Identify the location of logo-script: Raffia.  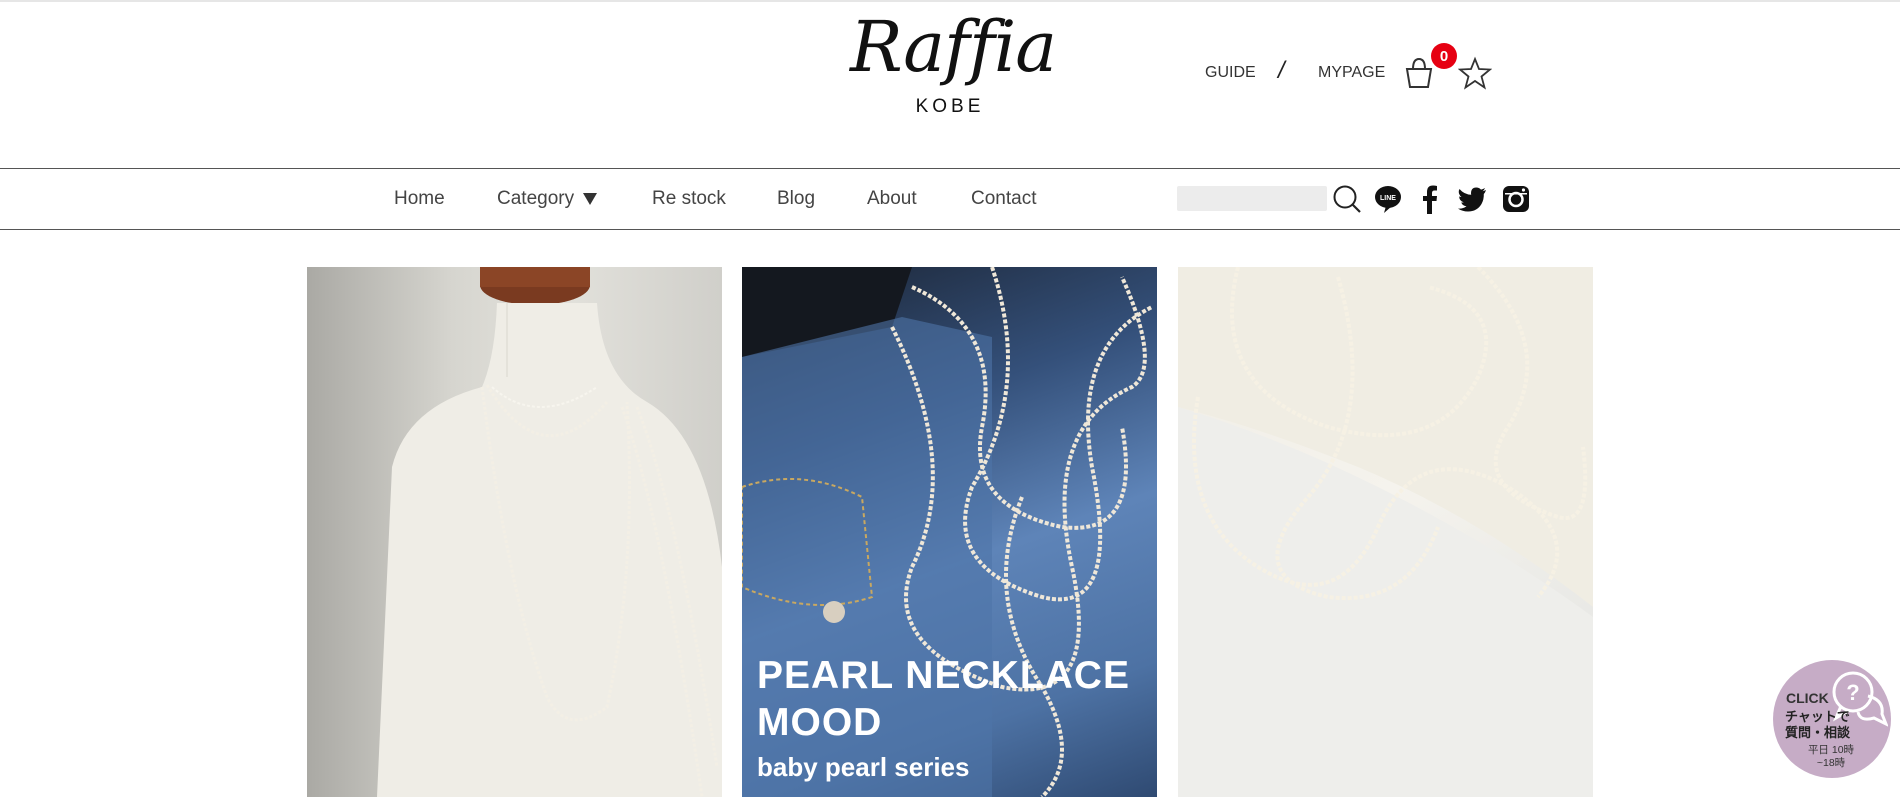
(953, 47).